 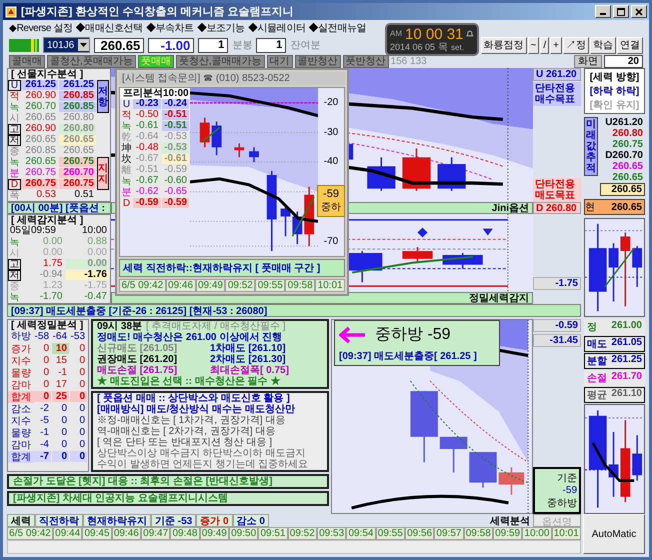 I want to click on value-cell: 260.65, so click(x=77, y=140).